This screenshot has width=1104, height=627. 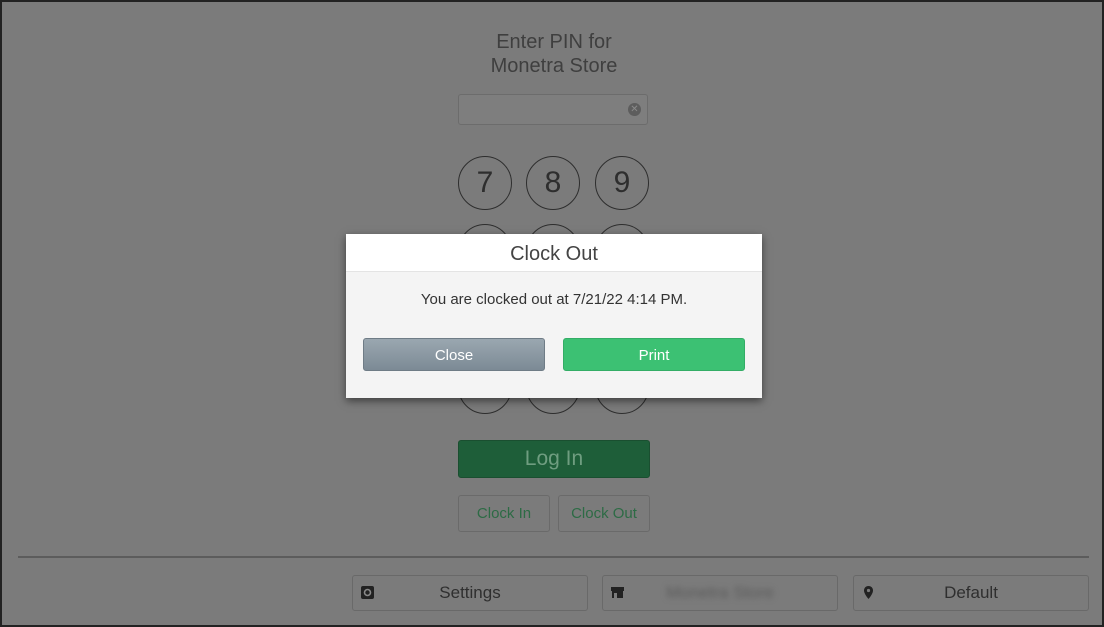 What do you see at coordinates (554, 253) in the screenshot?
I see `dialog-title: Clock Out` at bounding box center [554, 253].